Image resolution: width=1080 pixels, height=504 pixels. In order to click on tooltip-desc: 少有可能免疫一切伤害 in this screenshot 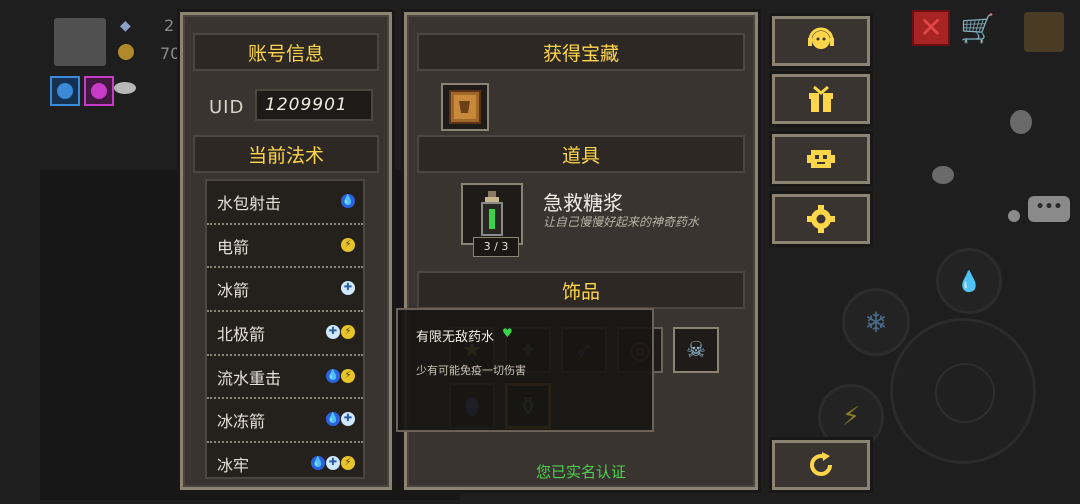, I will do `click(471, 370)`.